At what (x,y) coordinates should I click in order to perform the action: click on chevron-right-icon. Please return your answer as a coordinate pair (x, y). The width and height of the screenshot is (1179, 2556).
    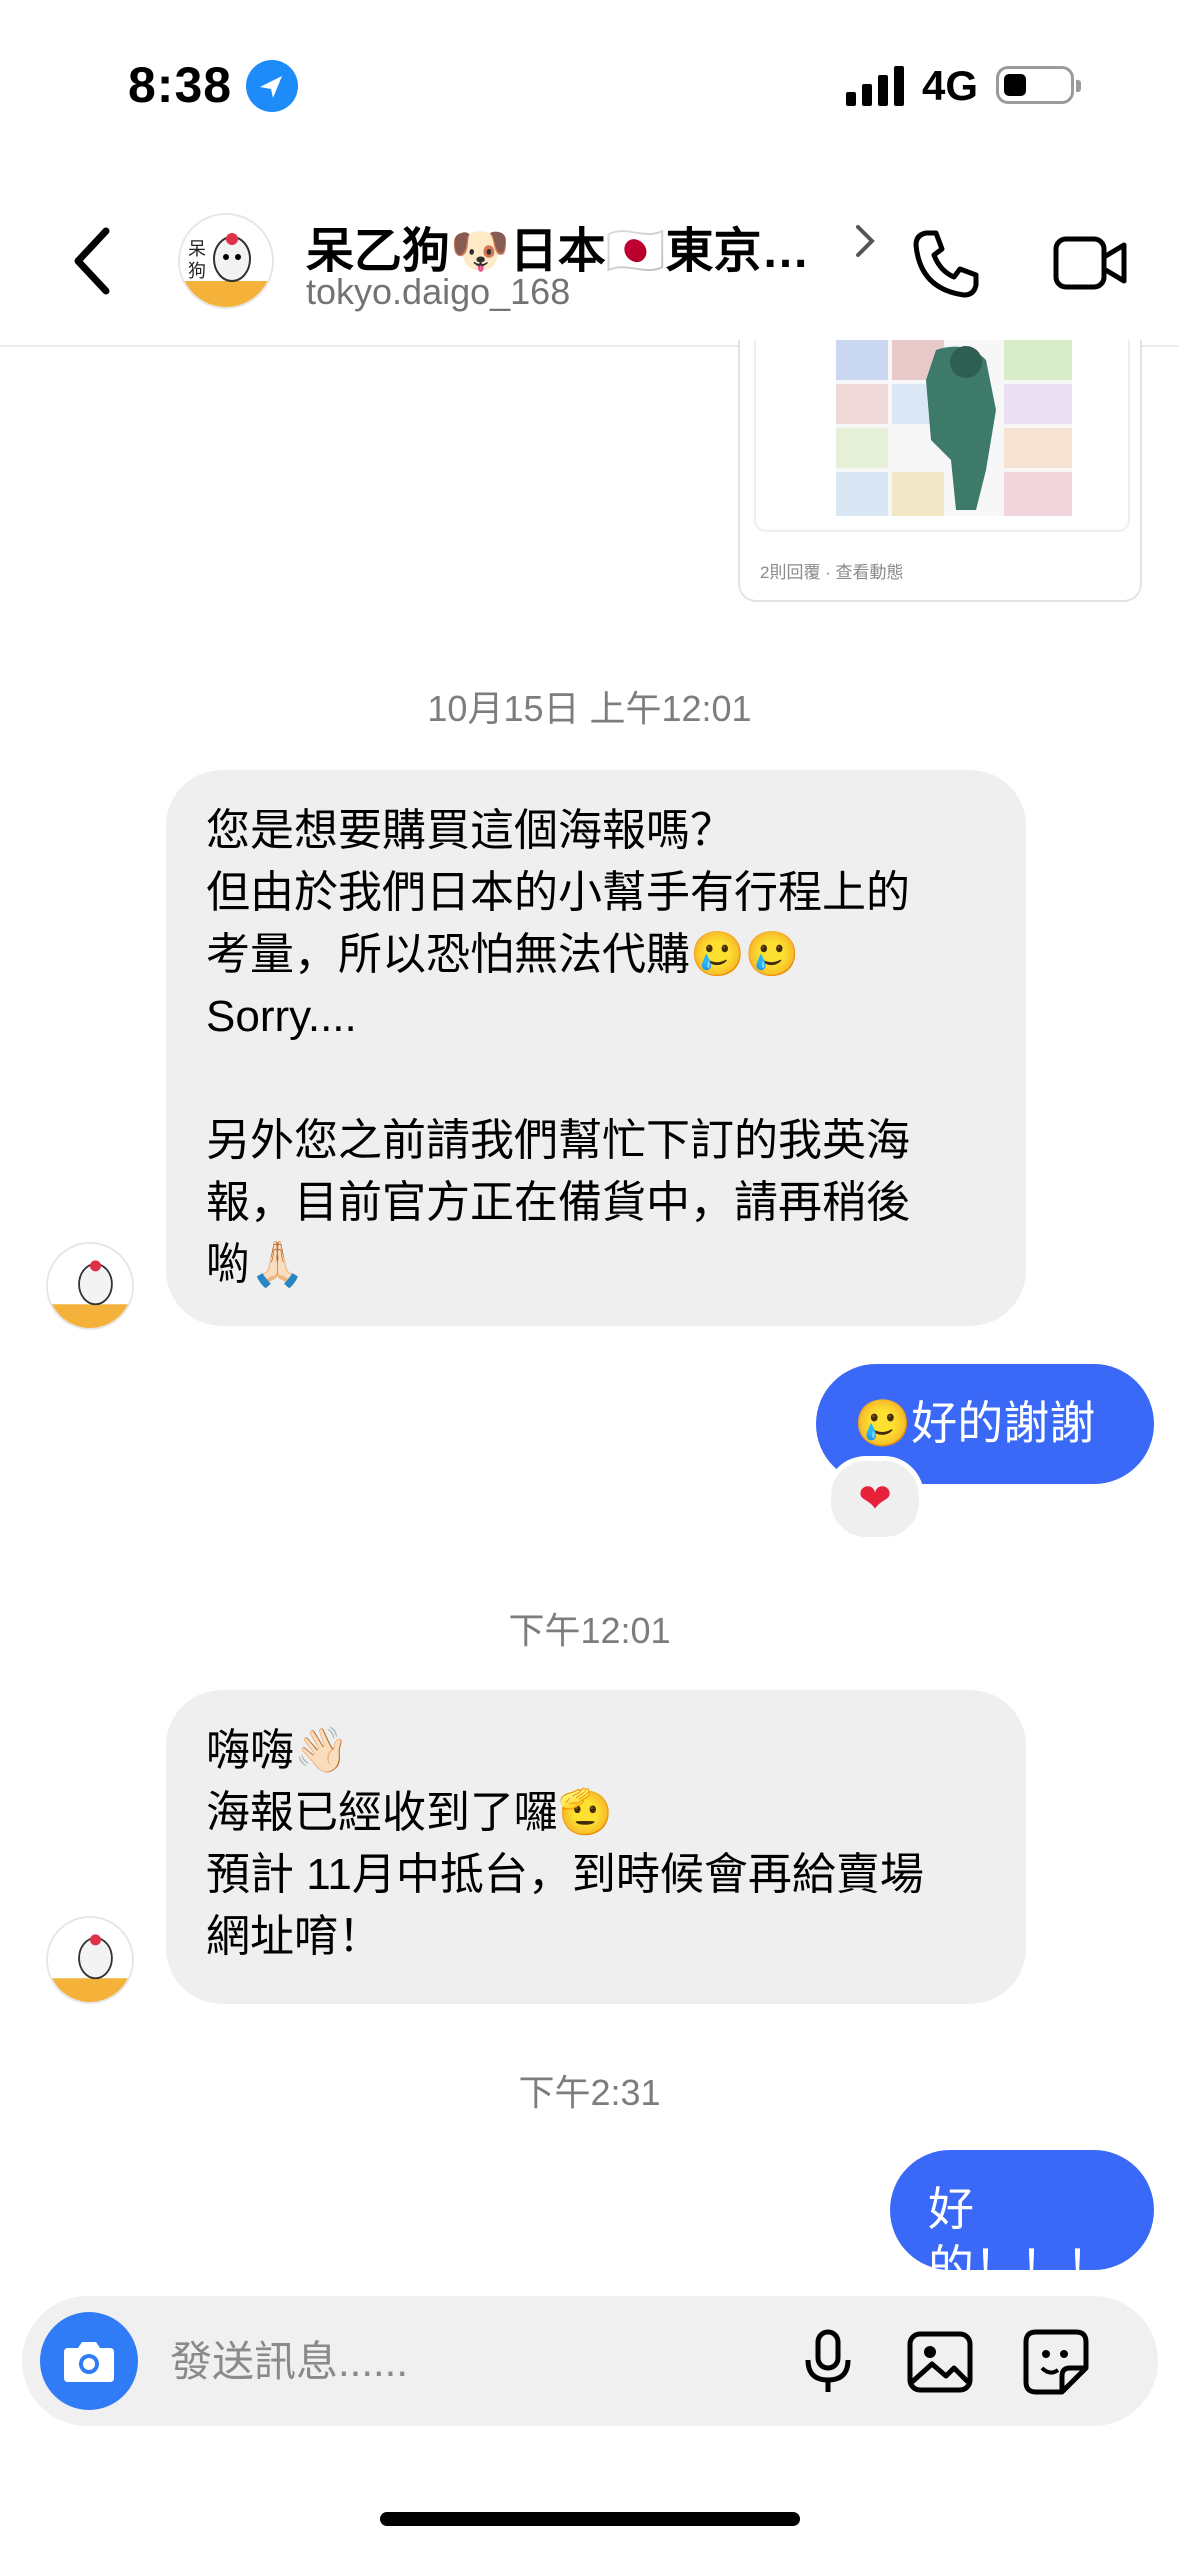
    Looking at the image, I should click on (865, 241).